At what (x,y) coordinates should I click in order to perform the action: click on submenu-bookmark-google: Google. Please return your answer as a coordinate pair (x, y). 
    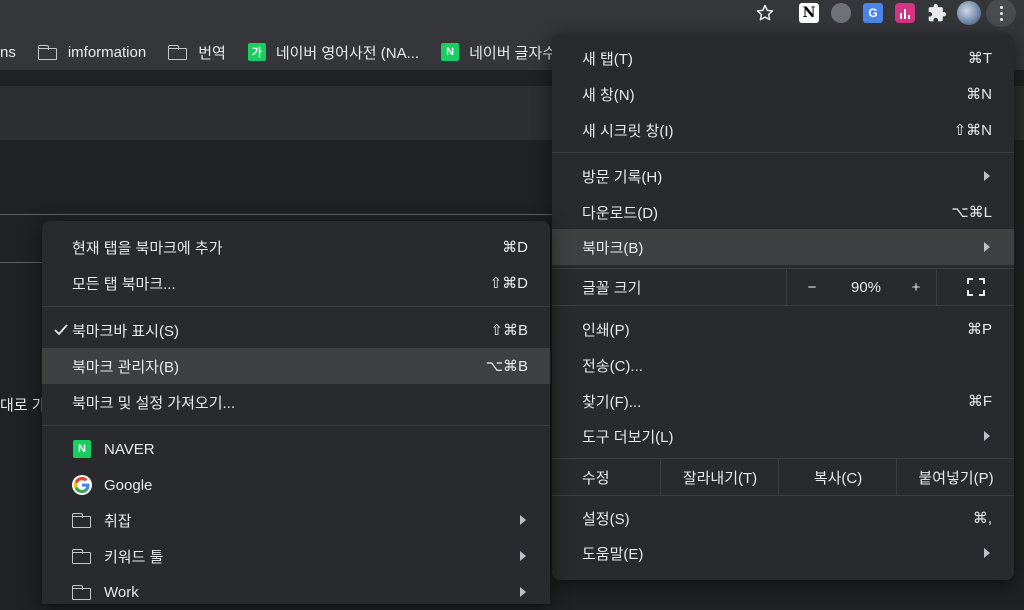
    Looking at the image, I should click on (296, 485).